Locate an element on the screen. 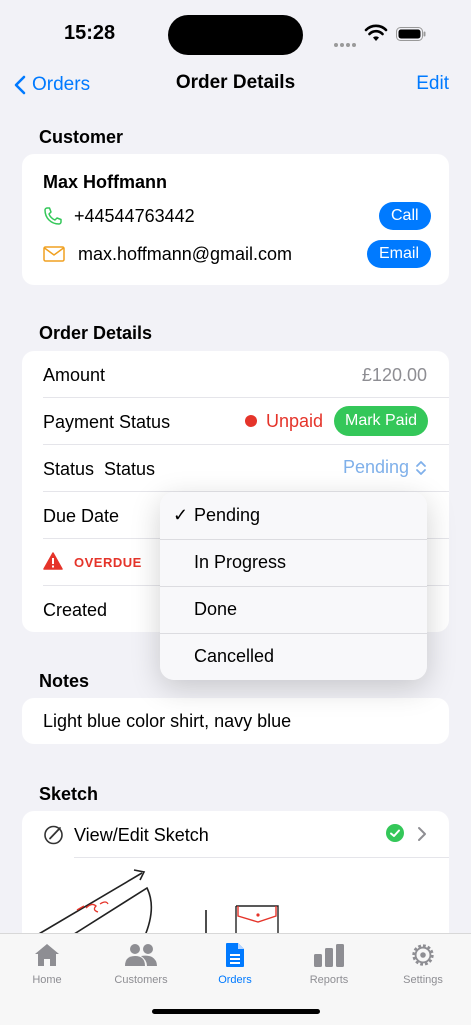 The width and height of the screenshot is (471, 1025). page-title: Order Details is located at coordinates (235, 82).